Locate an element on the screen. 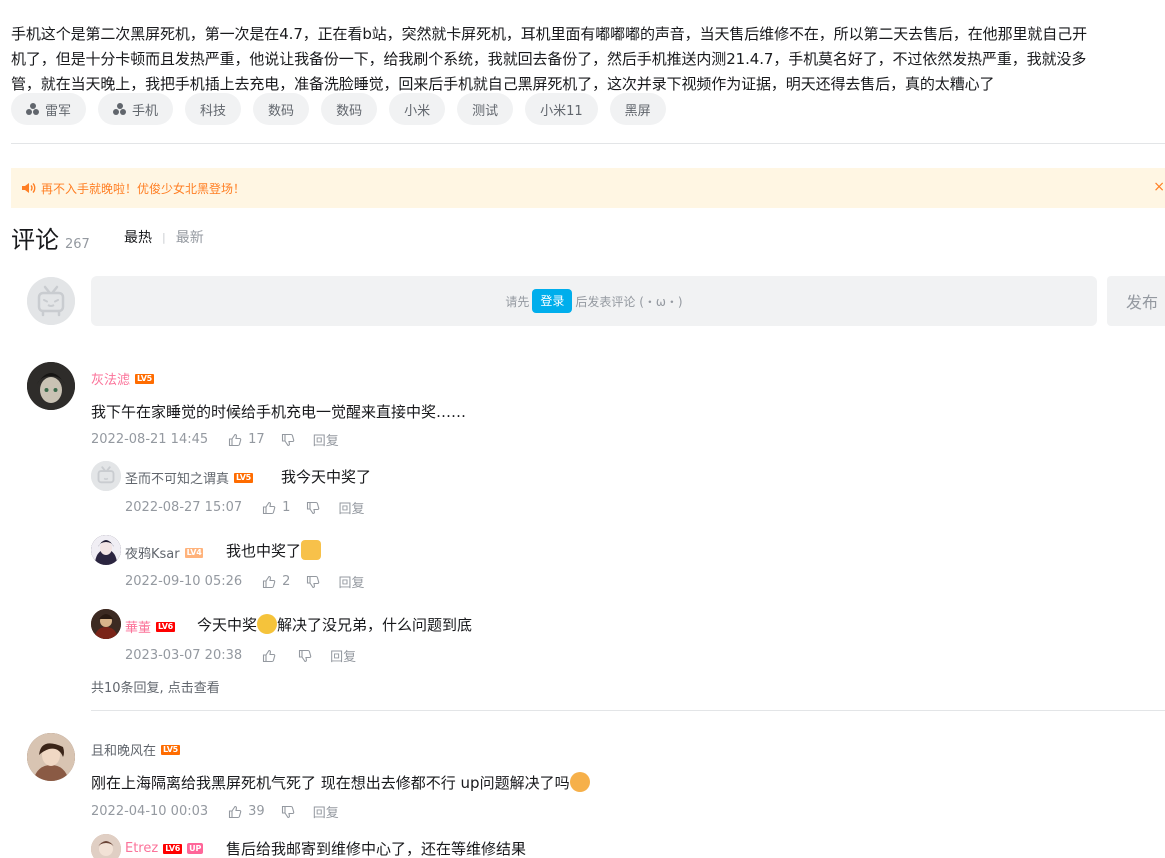 The height and width of the screenshot is (858, 1165). username-text: 華董 is located at coordinates (138, 628).